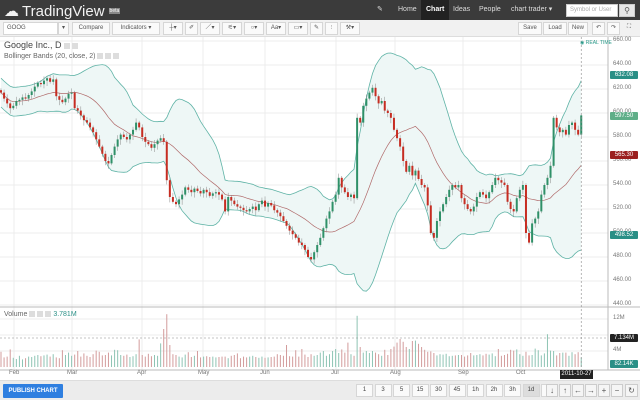  I want to click on hide-icon, so click(74, 45).